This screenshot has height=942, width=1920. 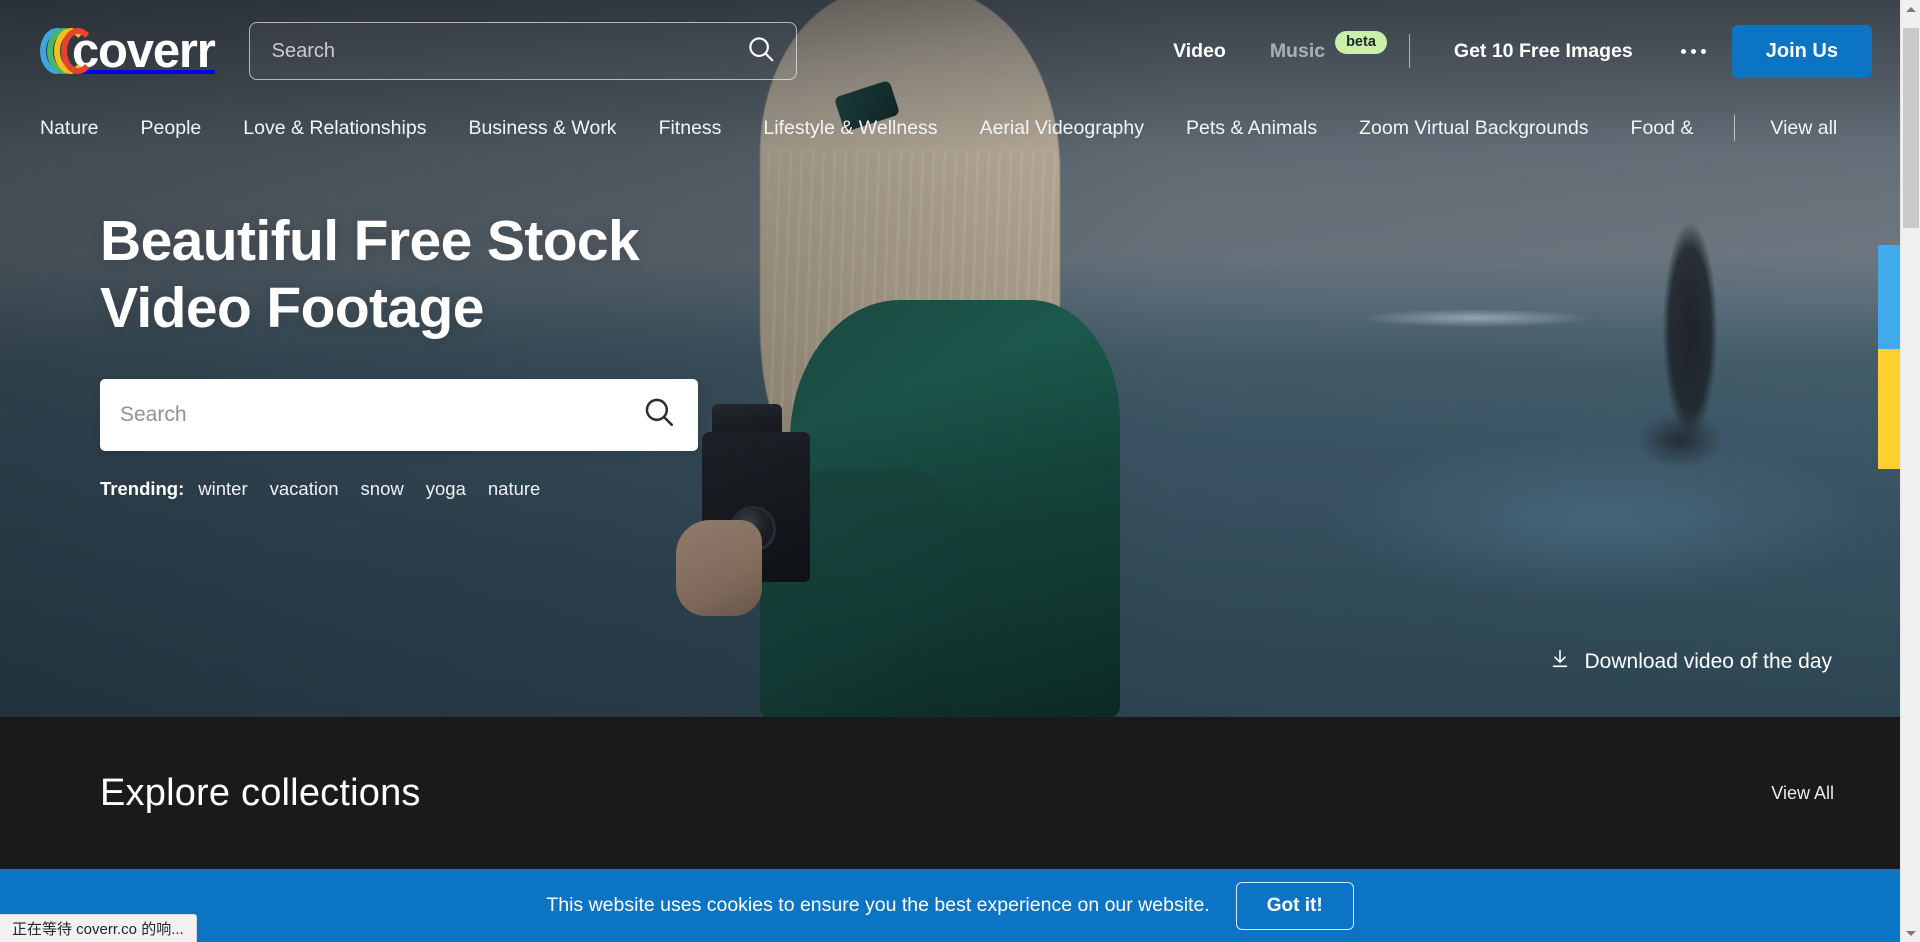 What do you see at coordinates (1062, 128) in the screenshot?
I see `category-aerial-videography: Aerial Videography` at bounding box center [1062, 128].